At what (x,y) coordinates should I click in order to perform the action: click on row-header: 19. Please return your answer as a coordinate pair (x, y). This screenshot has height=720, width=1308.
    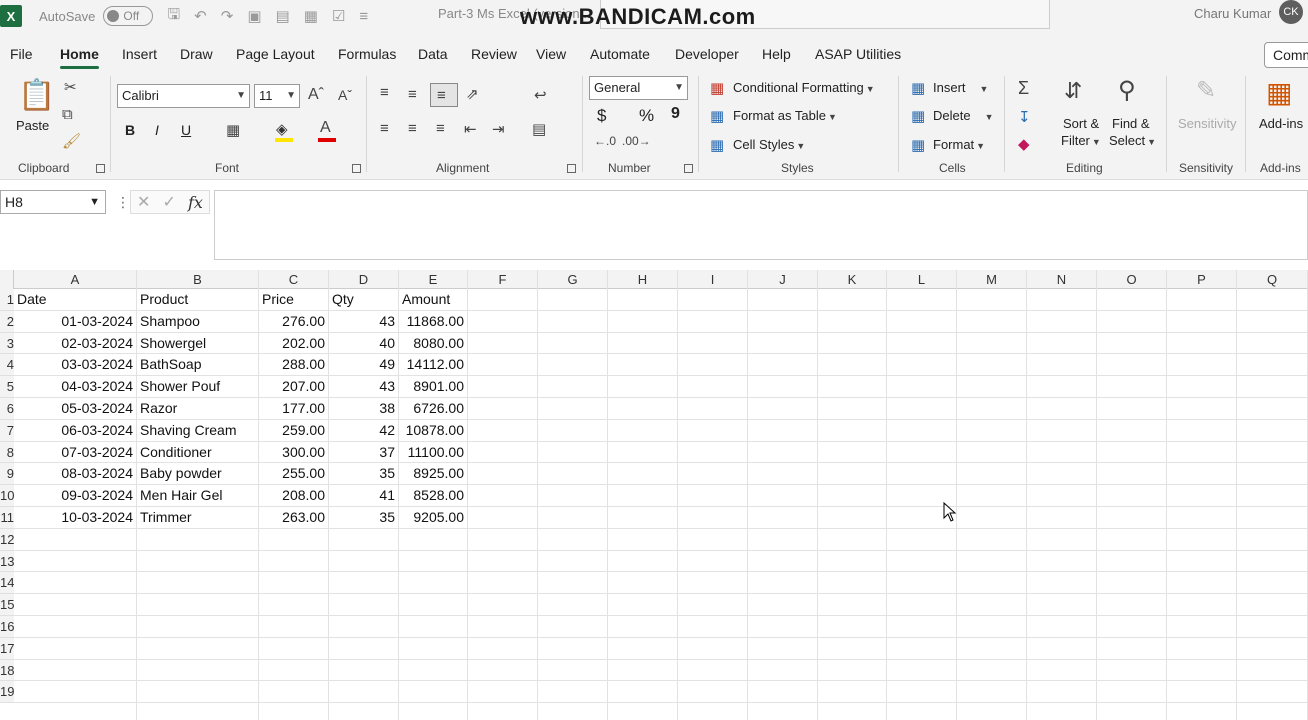
    Looking at the image, I should click on (7, 692).